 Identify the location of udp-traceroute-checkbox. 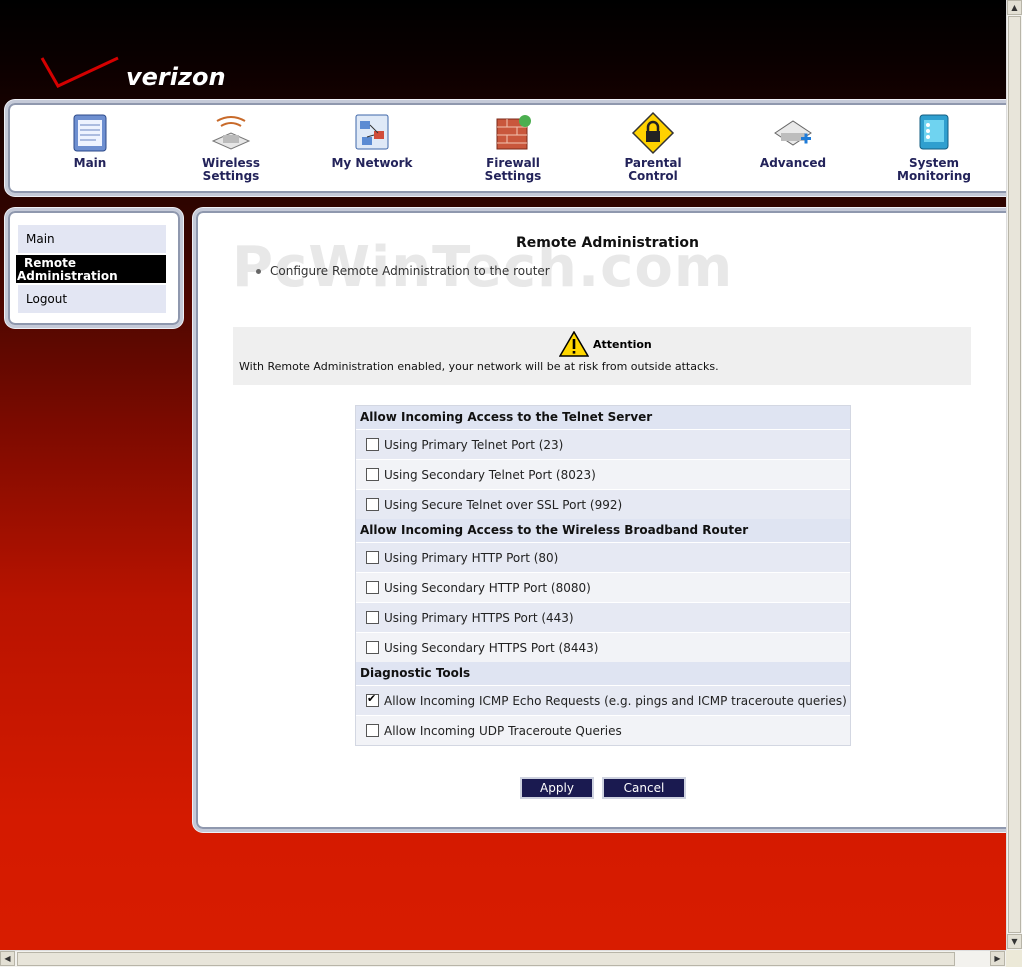
(372, 730).